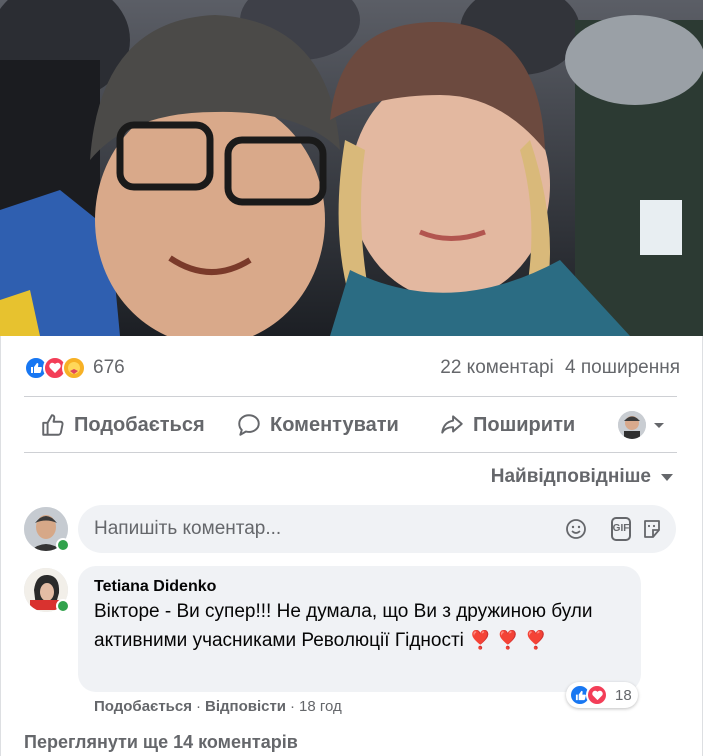 This screenshot has width=703, height=756. I want to click on actions-divider, so click(350, 452).